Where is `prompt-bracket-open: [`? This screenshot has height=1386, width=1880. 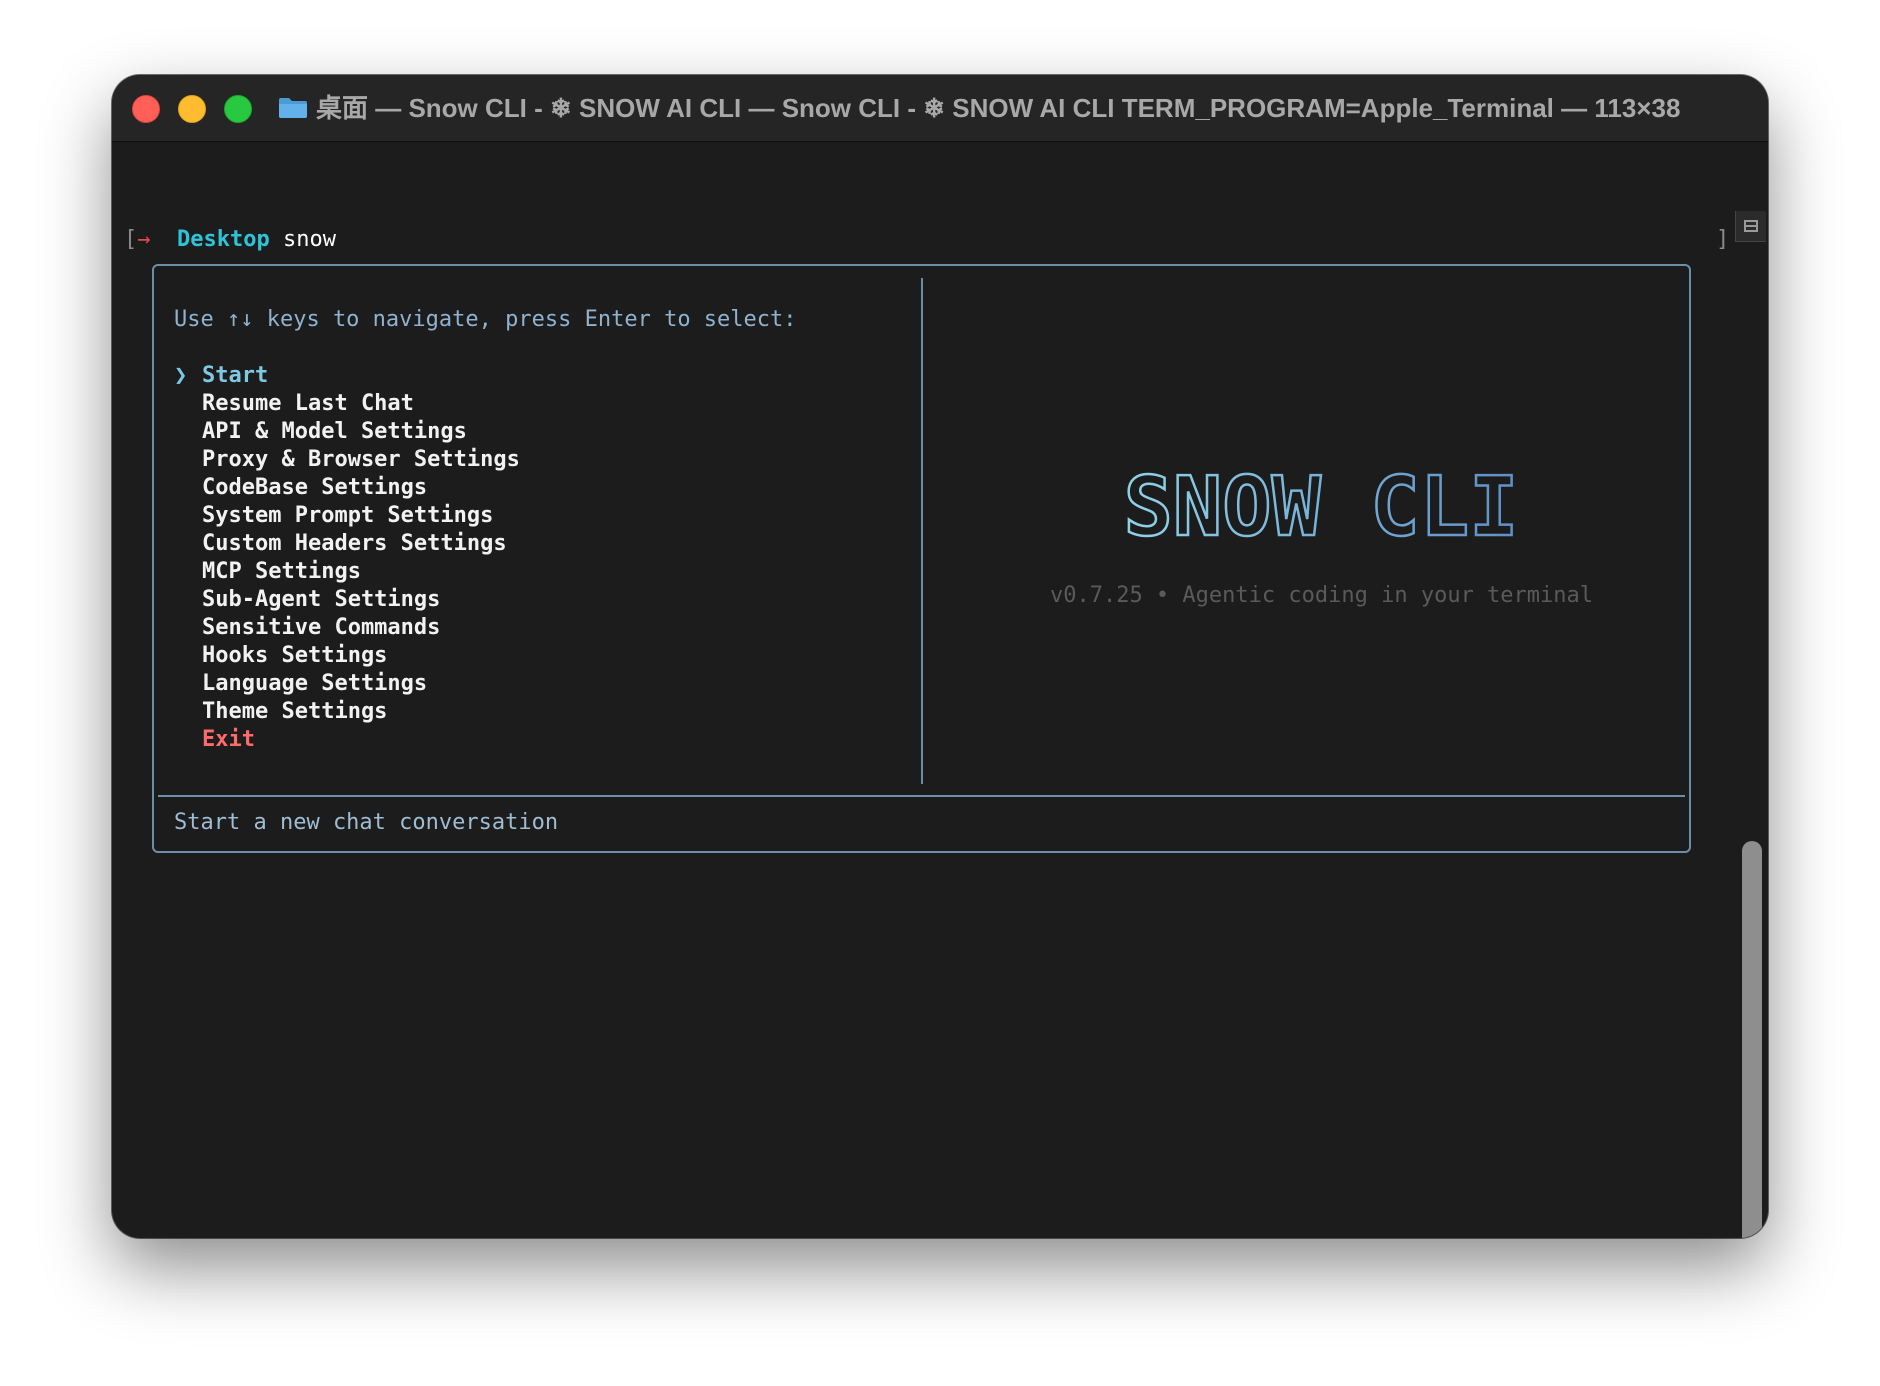
prompt-bracket-open: [ is located at coordinates (131, 239).